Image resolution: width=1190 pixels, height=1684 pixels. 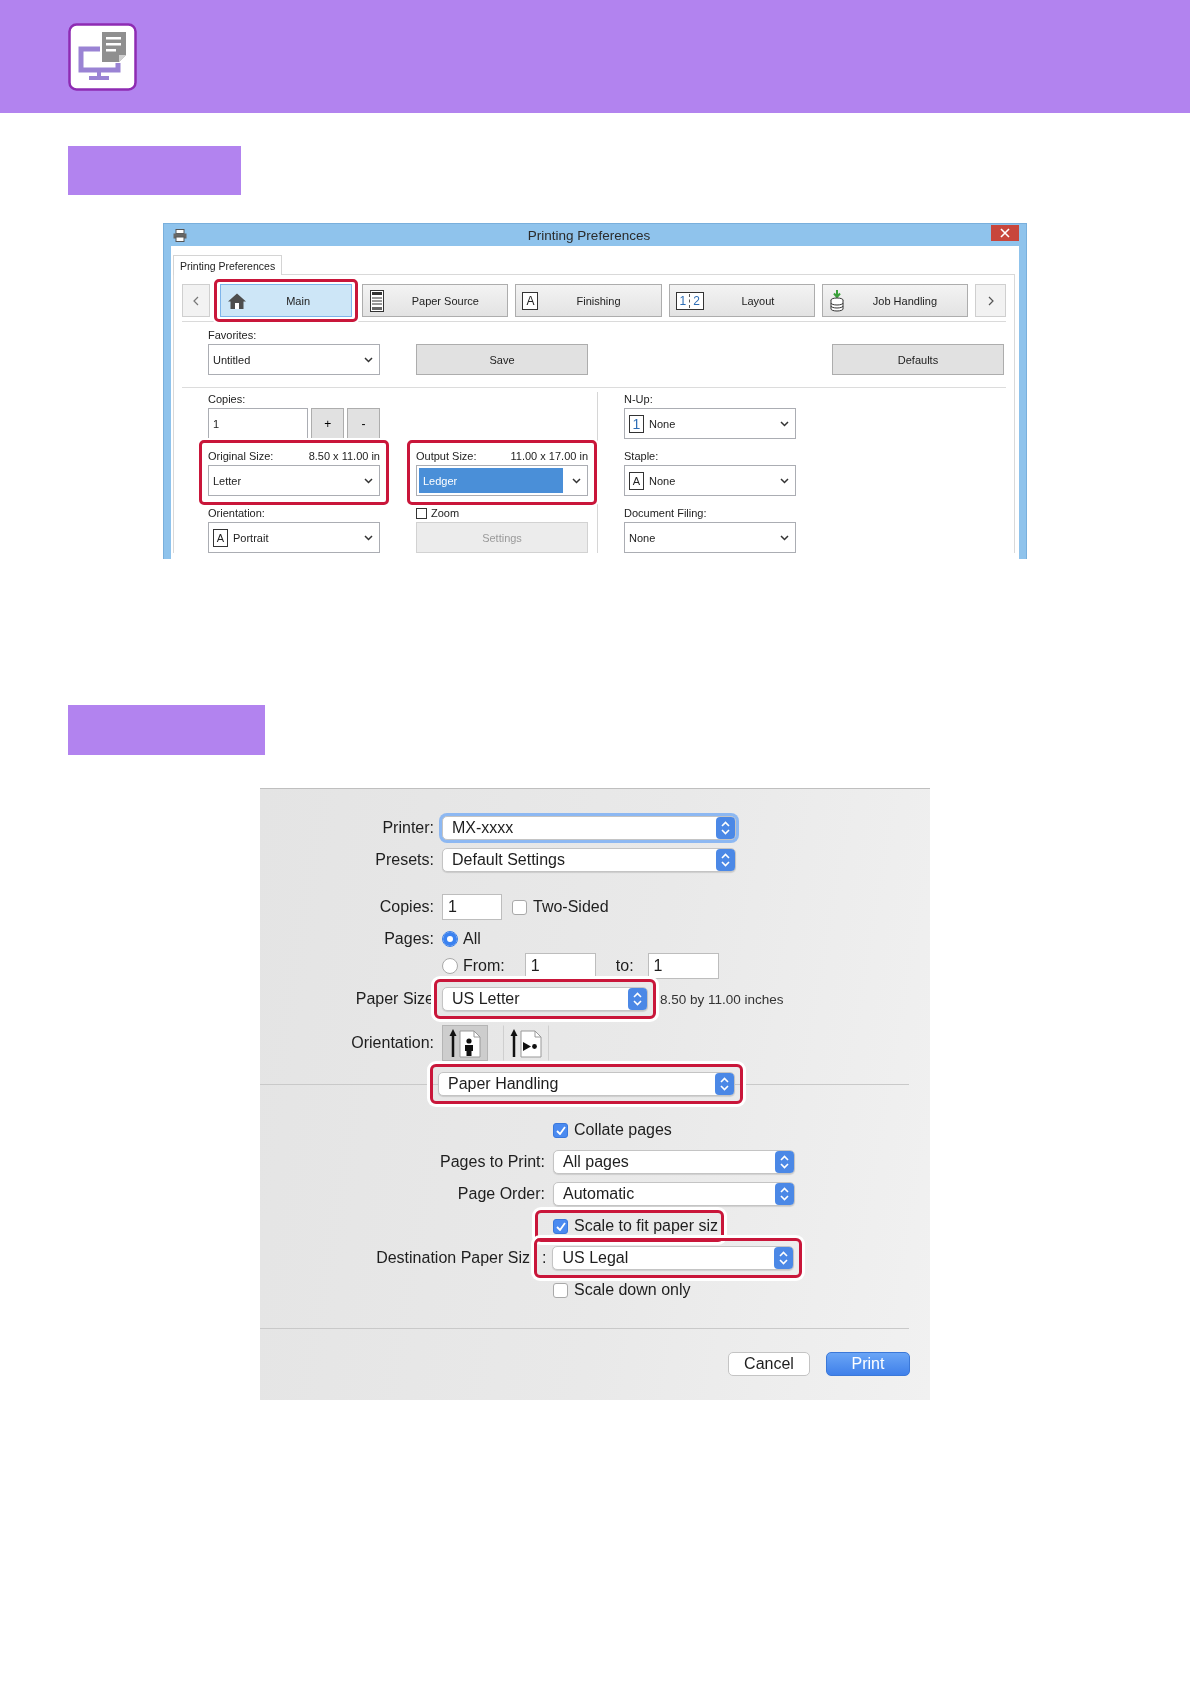 I want to click on chevron-left-icon, so click(x=196, y=300).